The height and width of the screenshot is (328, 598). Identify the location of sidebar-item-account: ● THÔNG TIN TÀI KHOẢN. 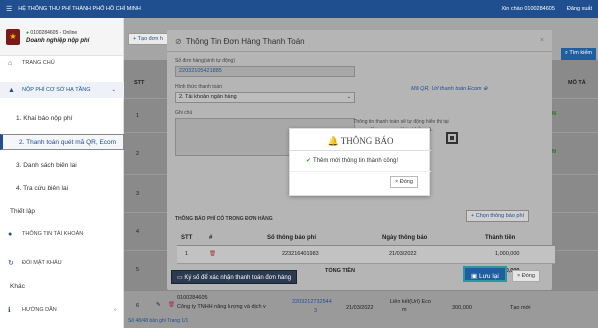
(62, 234).